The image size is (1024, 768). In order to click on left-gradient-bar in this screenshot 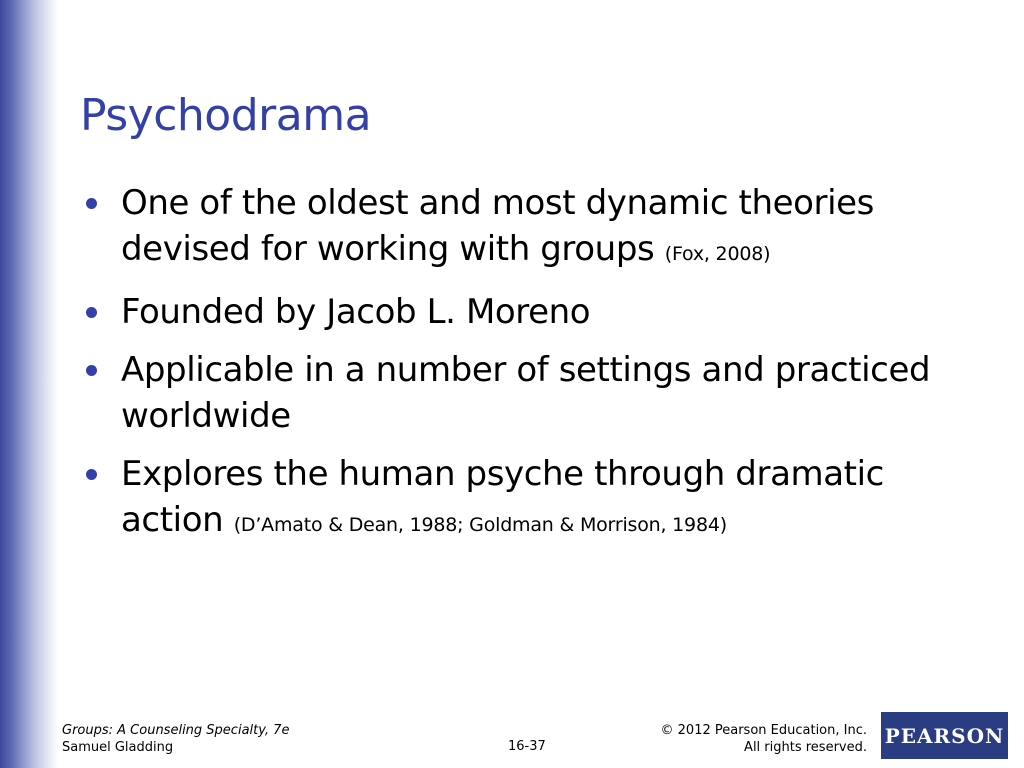, I will do `click(29, 384)`.